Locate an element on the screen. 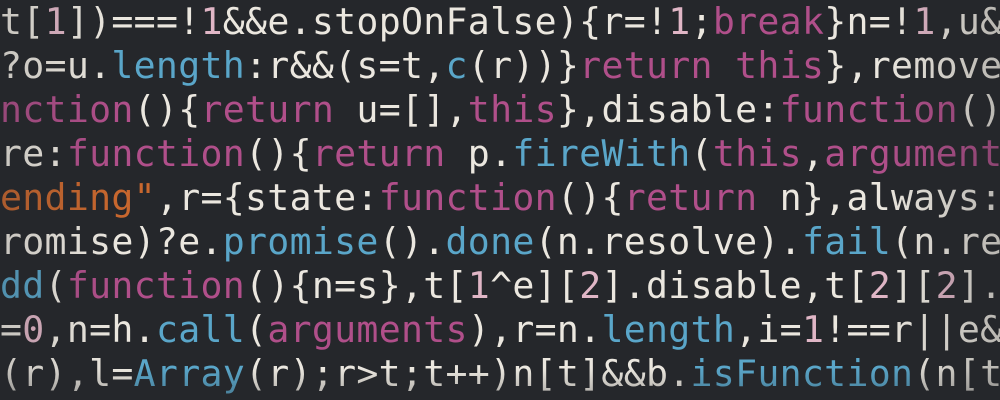 This screenshot has width=1000, height=400. code-token: ,i= is located at coordinates (768, 329).